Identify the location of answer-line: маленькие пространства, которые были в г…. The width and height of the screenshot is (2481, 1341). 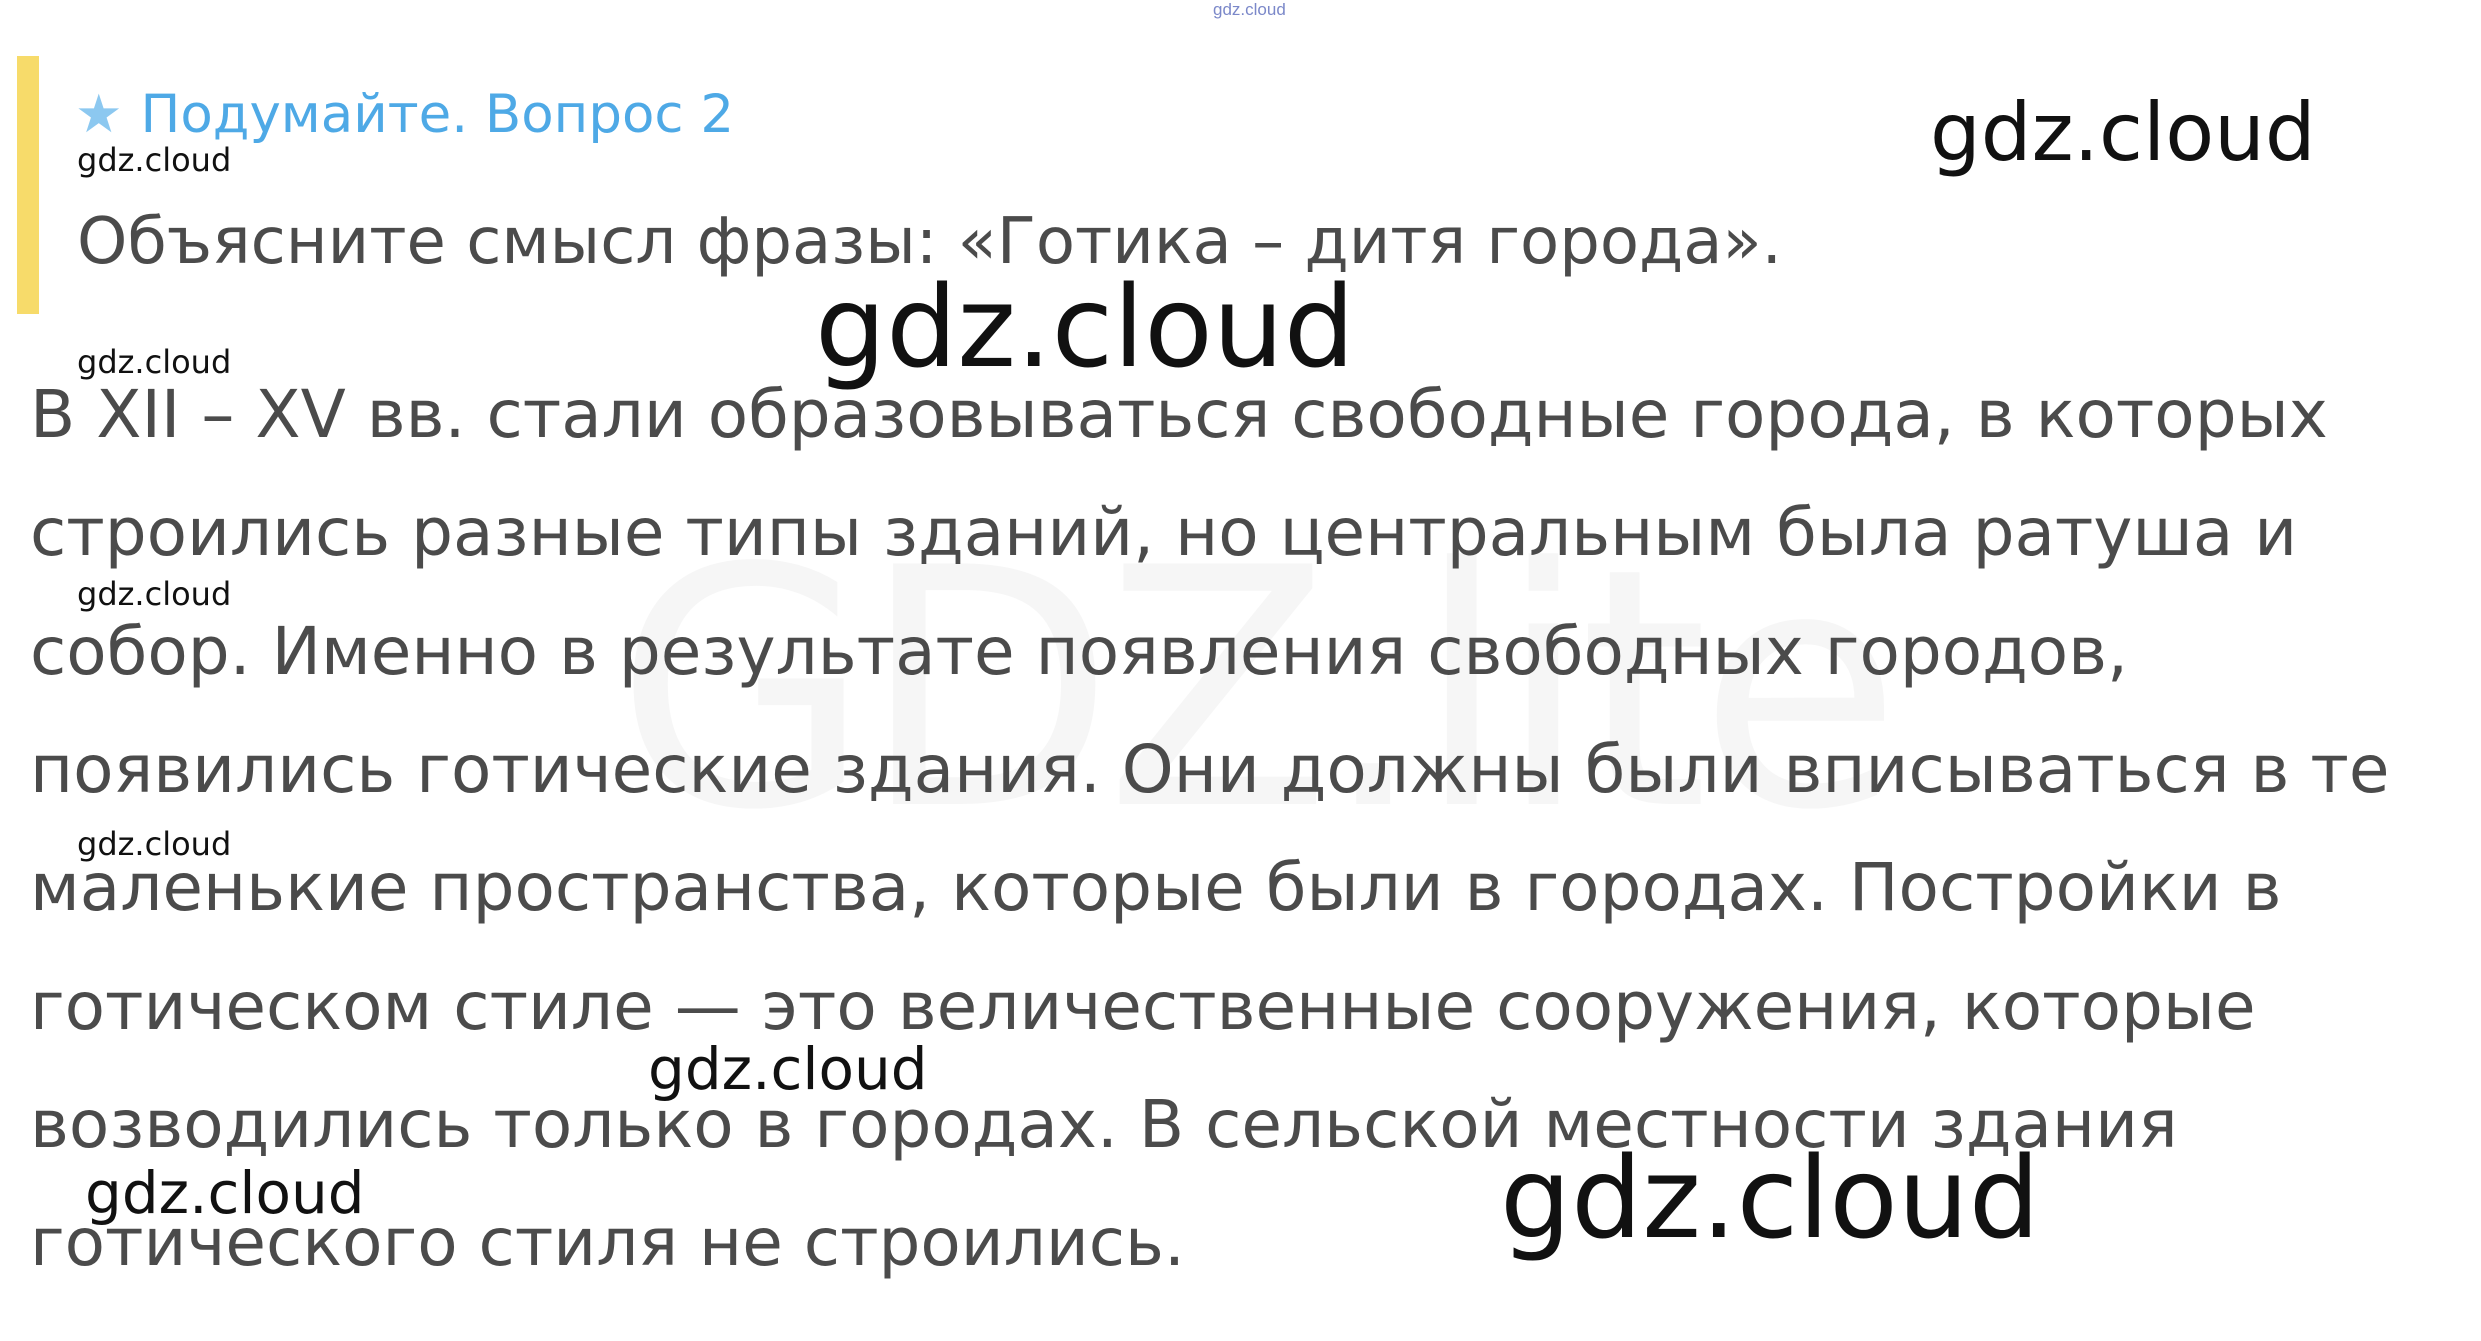
(1156, 887).